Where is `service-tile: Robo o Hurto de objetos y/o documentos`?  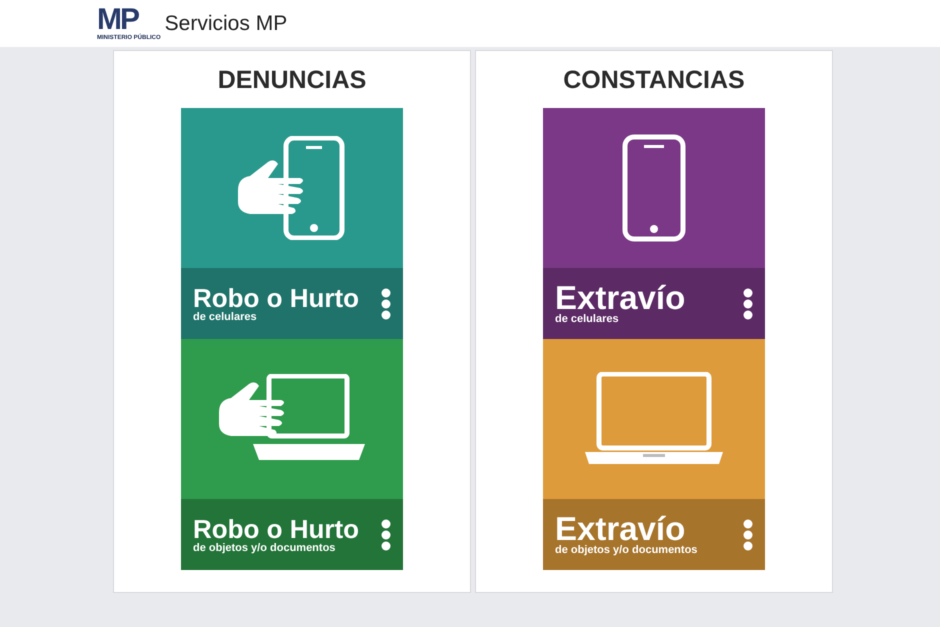 service-tile: Robo o Hurto de objetos y/o documentos is located at coordinates (292, 454).